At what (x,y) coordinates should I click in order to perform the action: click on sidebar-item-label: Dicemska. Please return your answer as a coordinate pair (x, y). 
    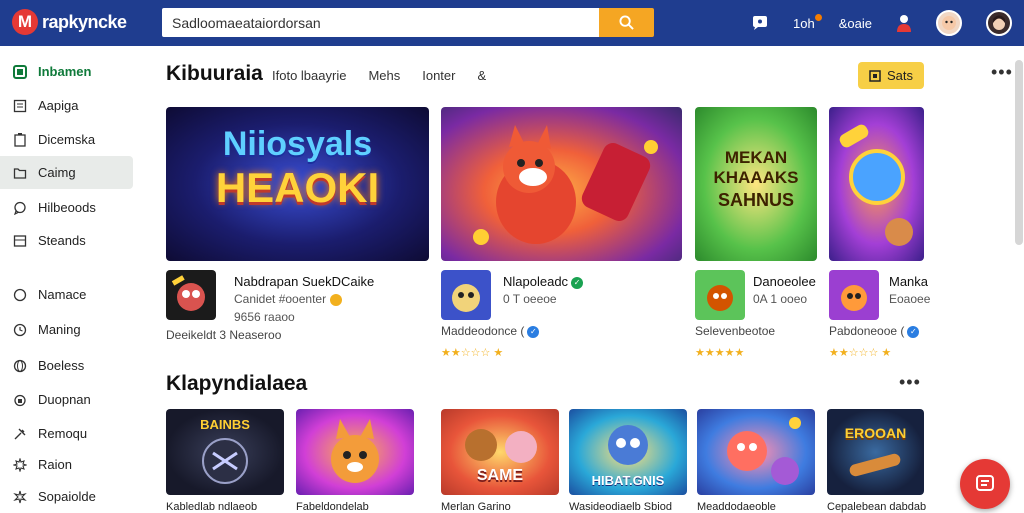
    Looking at the image, I should click on (67, 139).